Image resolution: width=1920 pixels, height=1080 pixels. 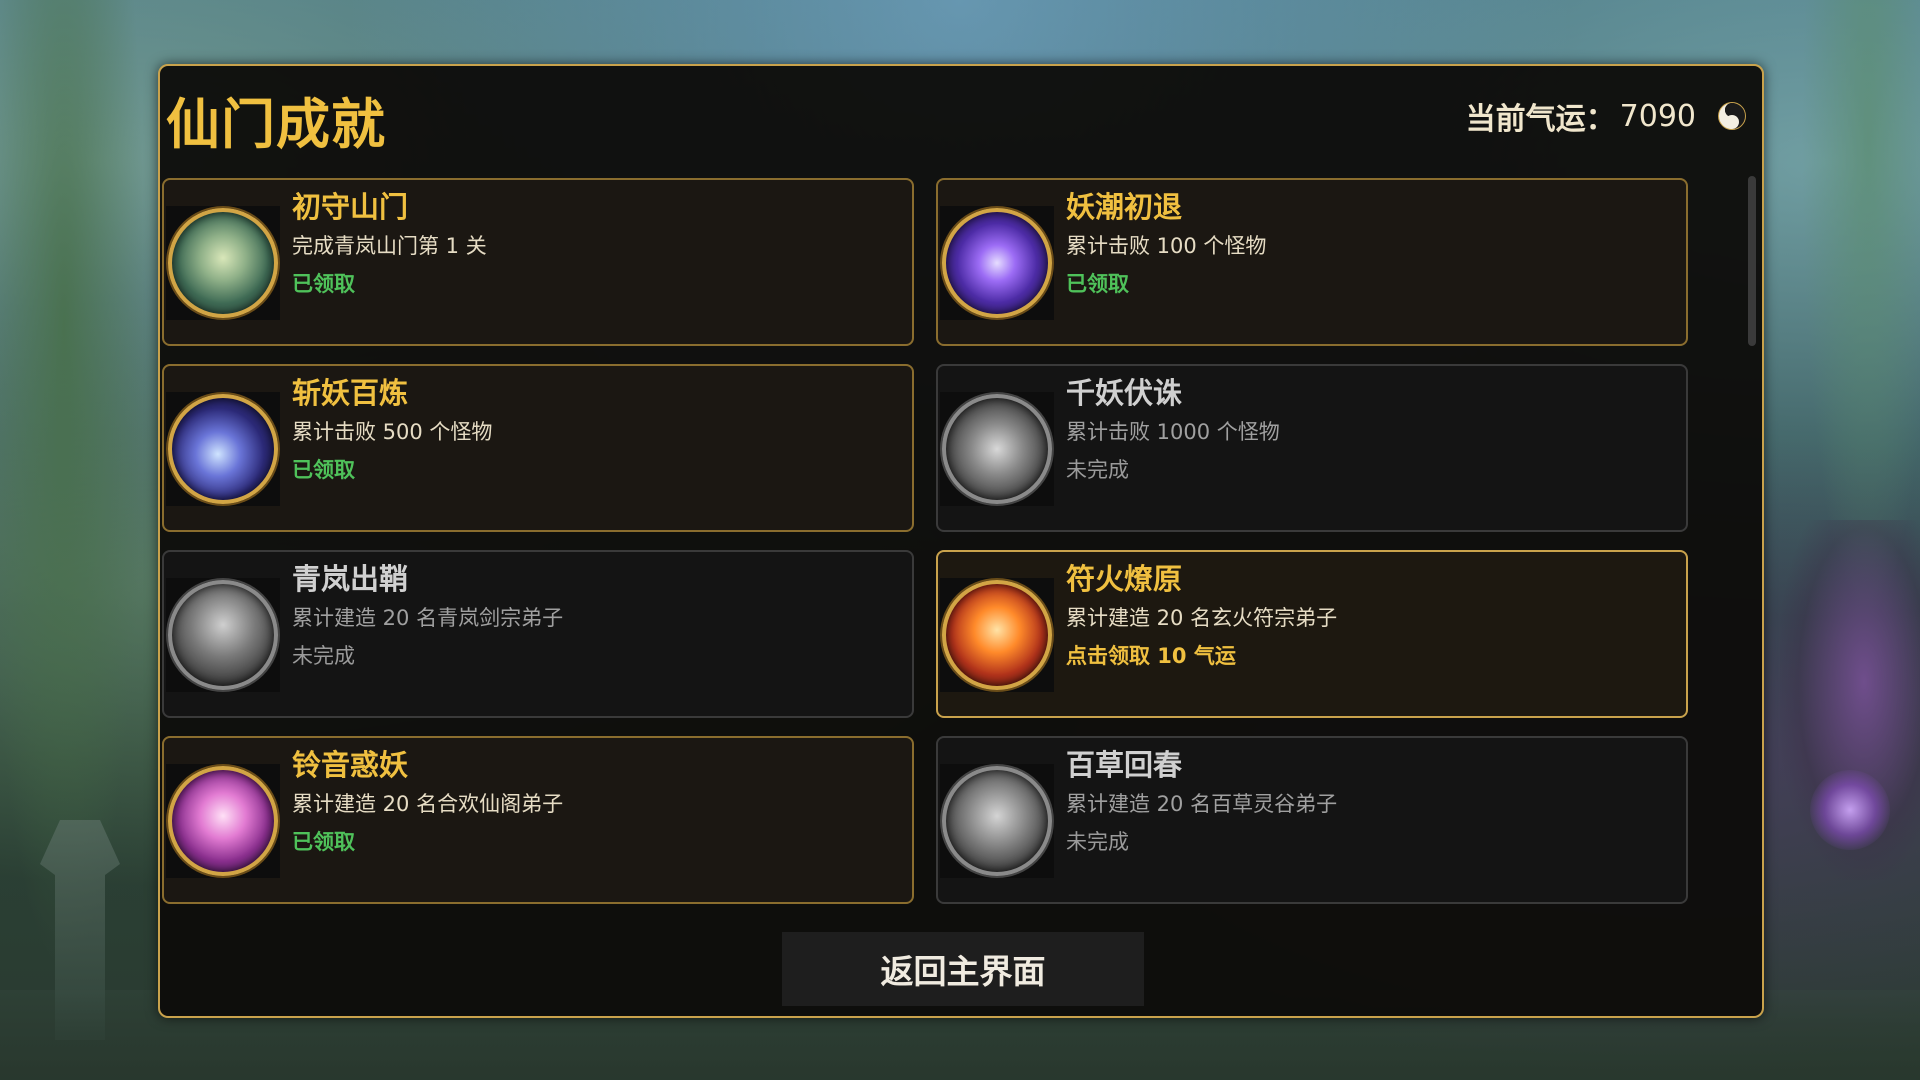 I want to click on achievement-description: 完成青岚山门第 1 关, so click(x=389, y=246).